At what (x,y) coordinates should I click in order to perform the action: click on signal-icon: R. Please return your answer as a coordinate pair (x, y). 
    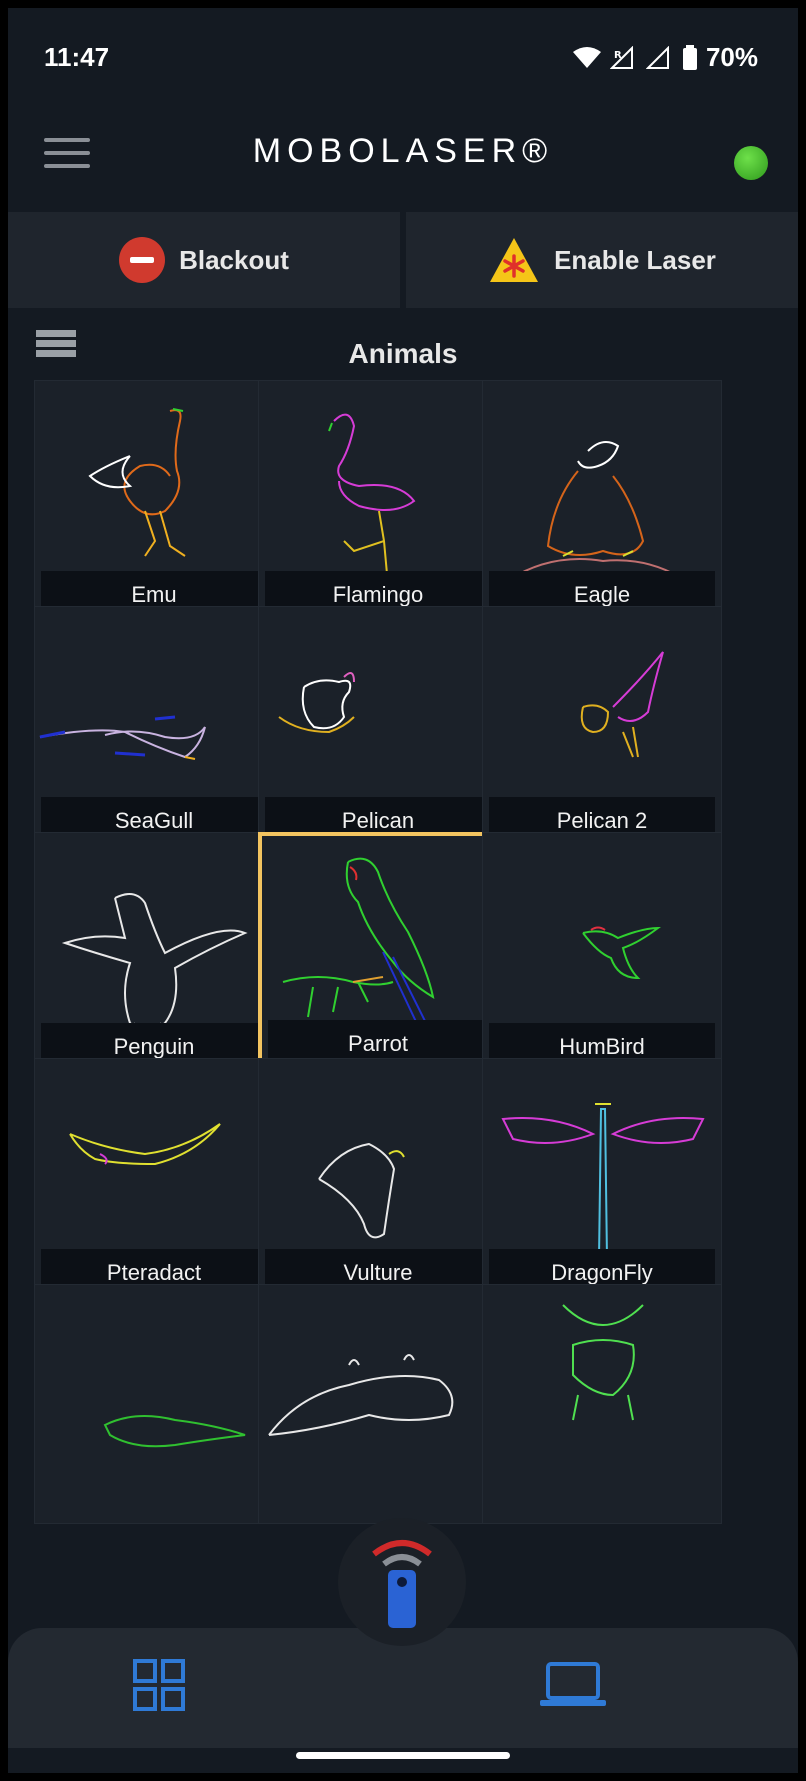
    Looking at the image, I should click on (621, 57).